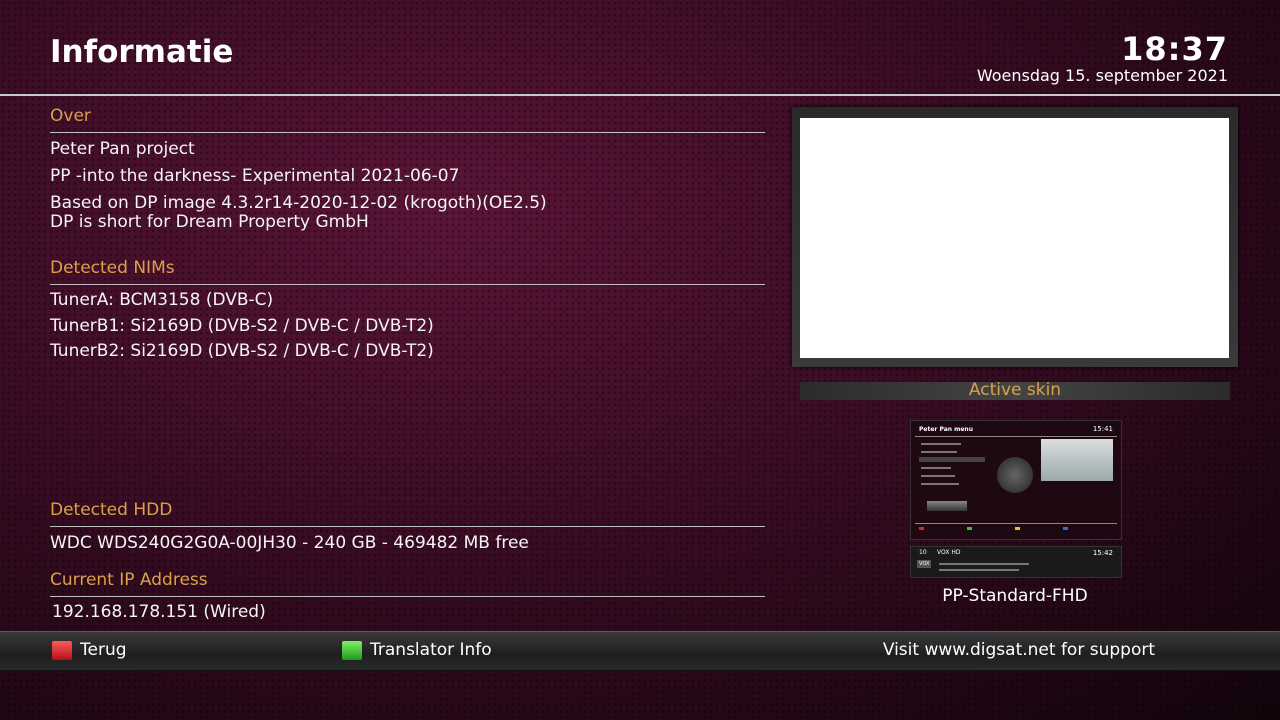 This screenshot has width=1280, height=720. Describe the element at coordinates (1018, 650) in the screenshot. I see `support-text: Visit www.digsat.net for support` at that location.